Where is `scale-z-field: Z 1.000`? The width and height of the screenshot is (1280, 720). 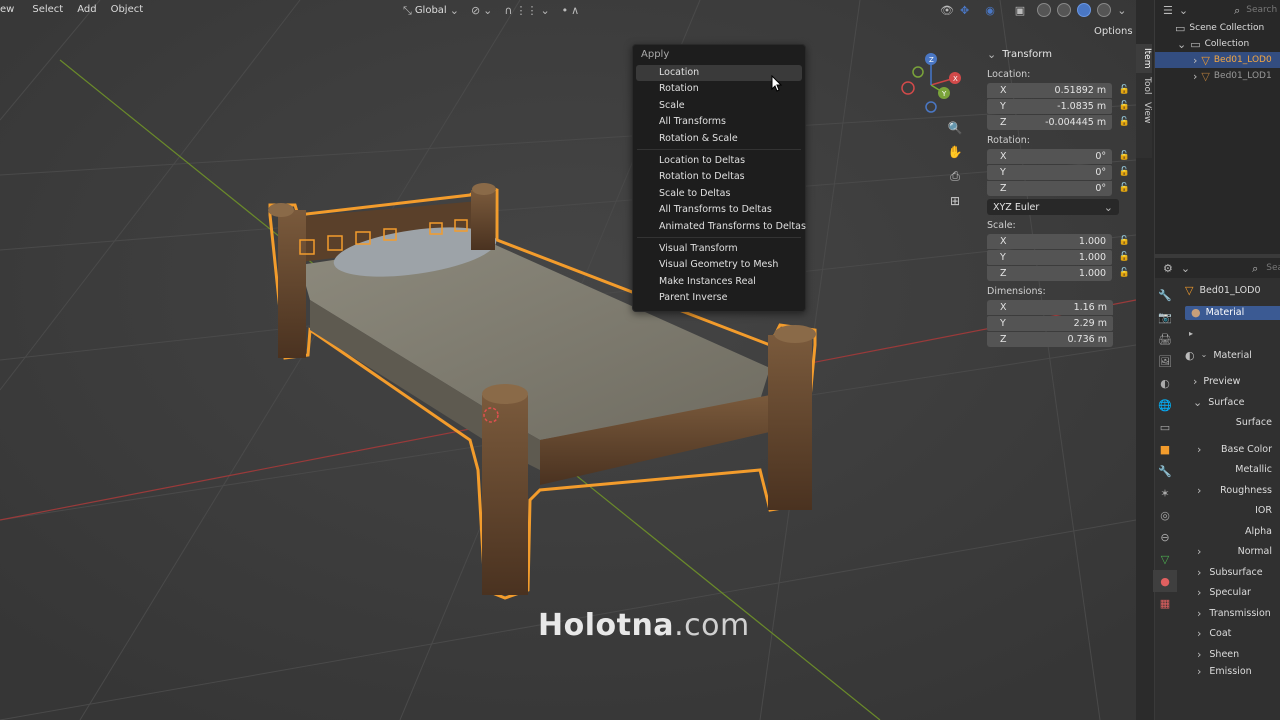 scale-z-field: Z 1.000 is located at coordinates (1050, 273).